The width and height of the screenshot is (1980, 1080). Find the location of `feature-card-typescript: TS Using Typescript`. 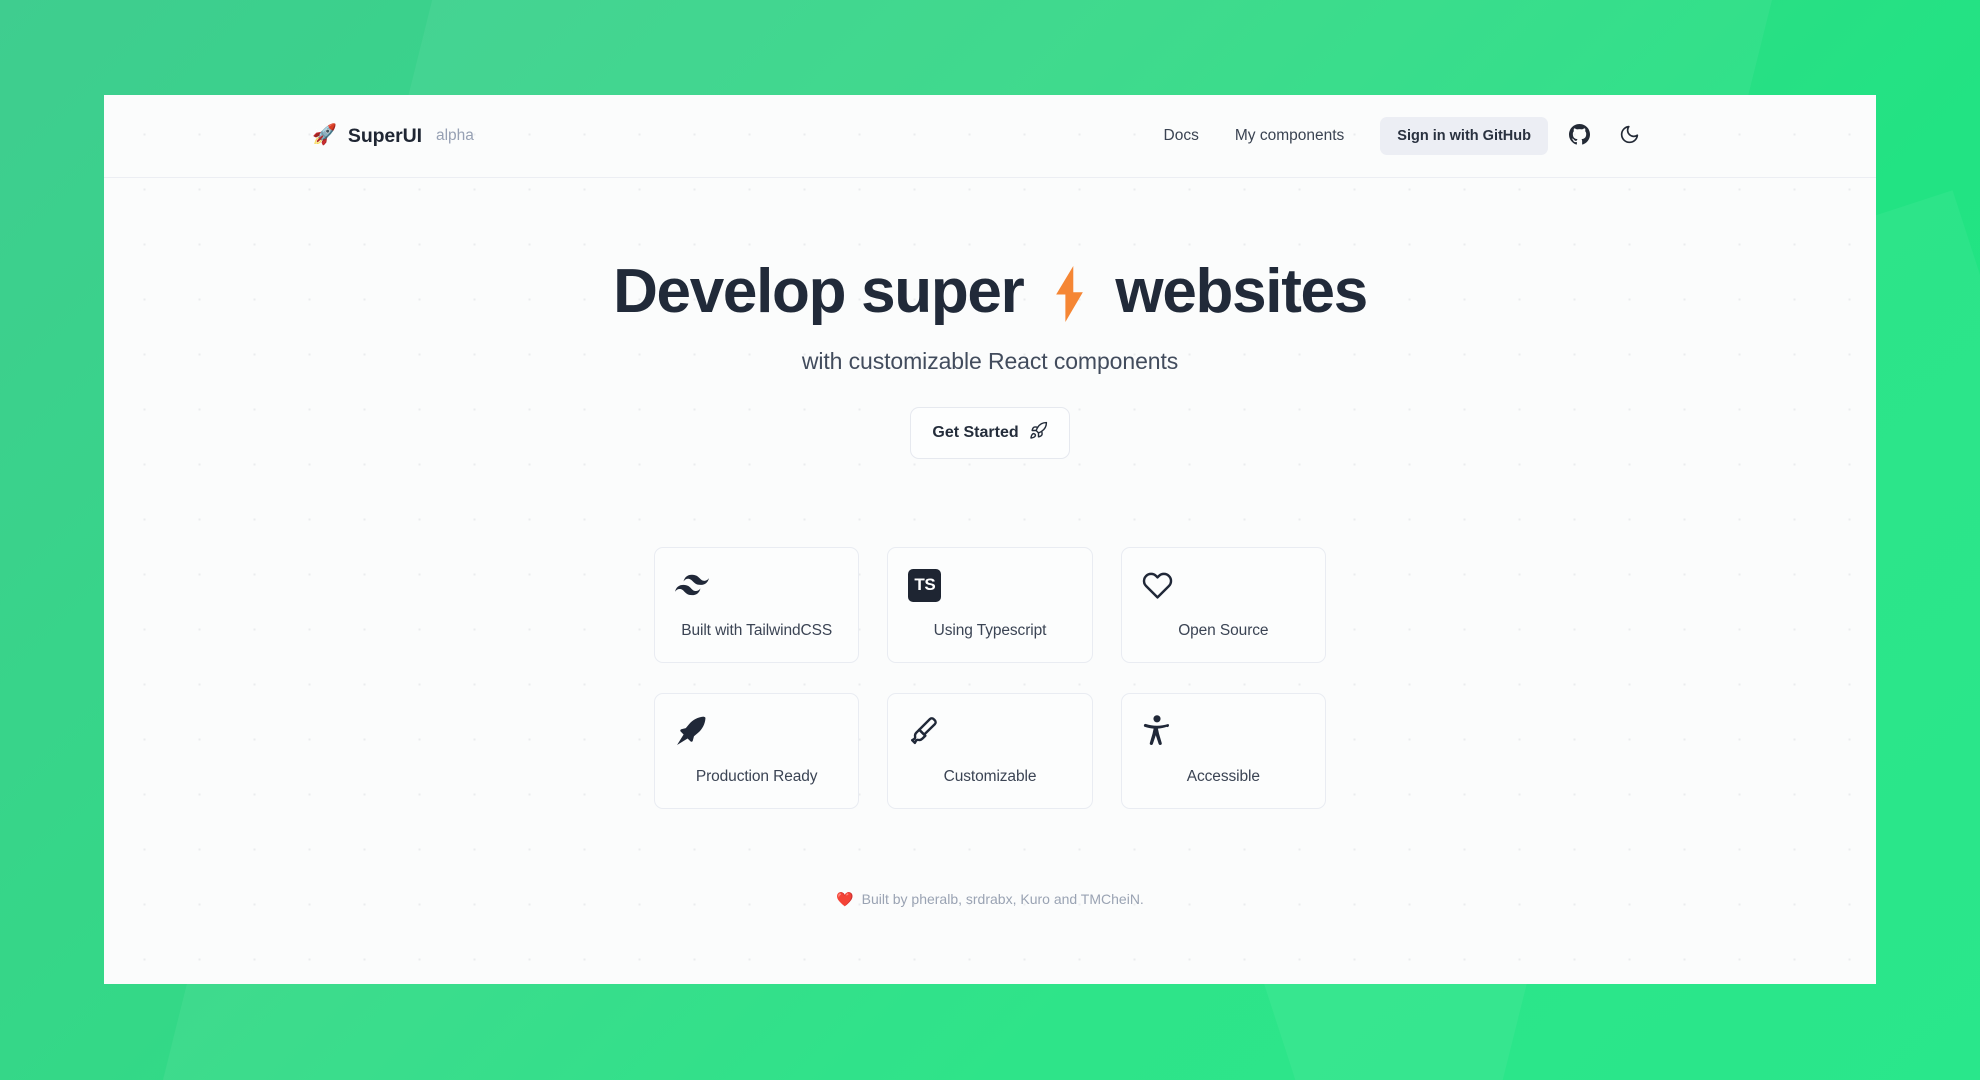

feature-card-typescript: TS Using Typescript is located at coordinates (990, 605).